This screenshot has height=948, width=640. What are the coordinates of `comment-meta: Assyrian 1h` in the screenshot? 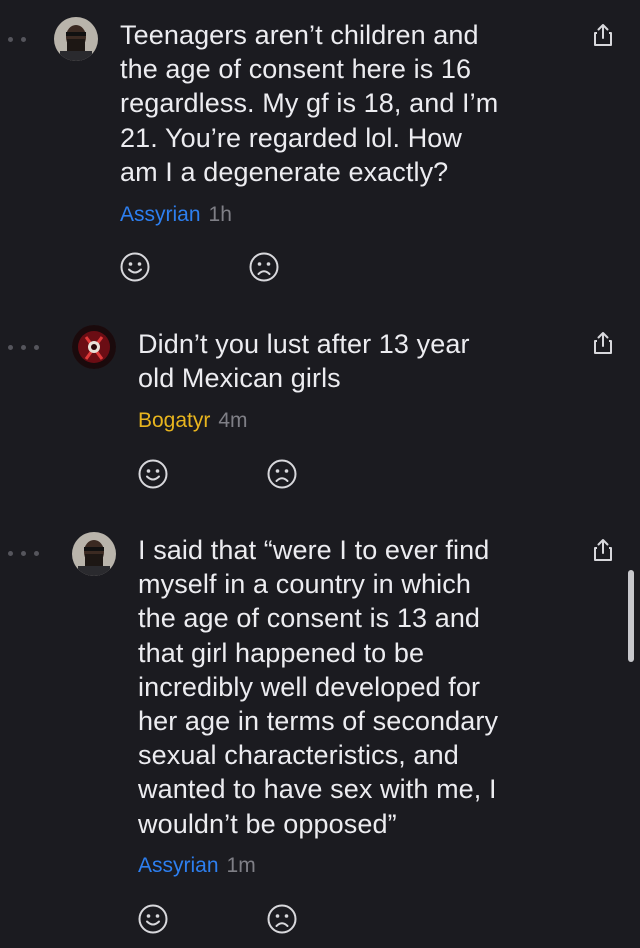 It's located at (176, 215).